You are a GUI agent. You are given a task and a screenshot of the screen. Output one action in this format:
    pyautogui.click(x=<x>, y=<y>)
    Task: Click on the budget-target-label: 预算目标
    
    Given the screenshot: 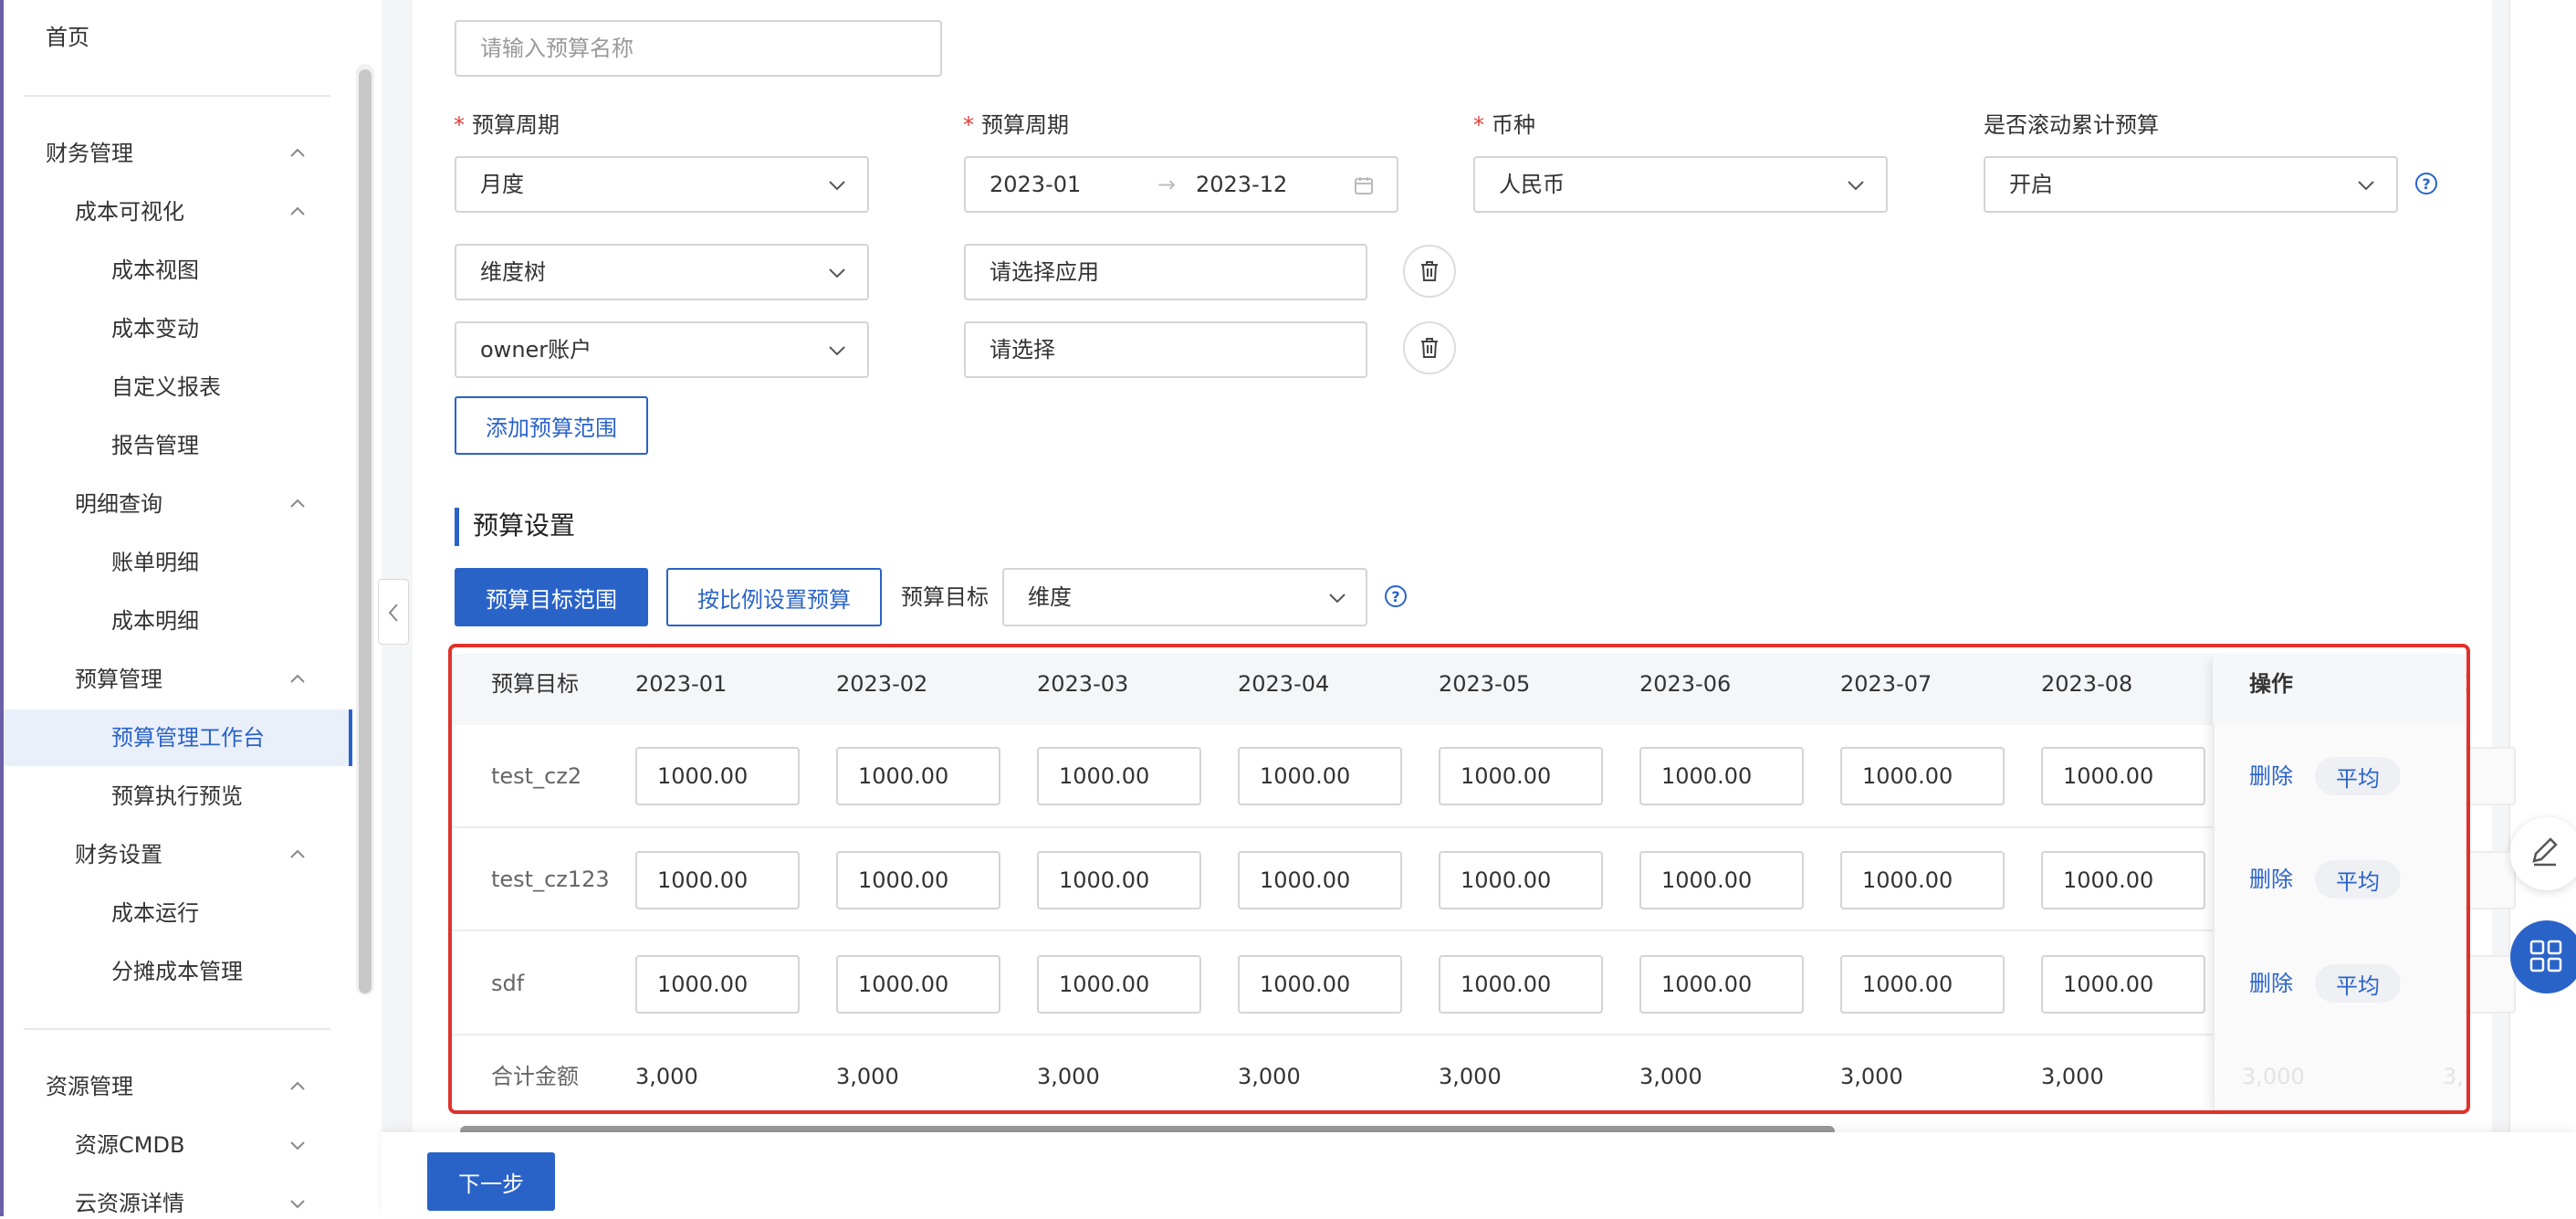 What is the action you would take?
    pyautogui.click(x=945, y=597)
    